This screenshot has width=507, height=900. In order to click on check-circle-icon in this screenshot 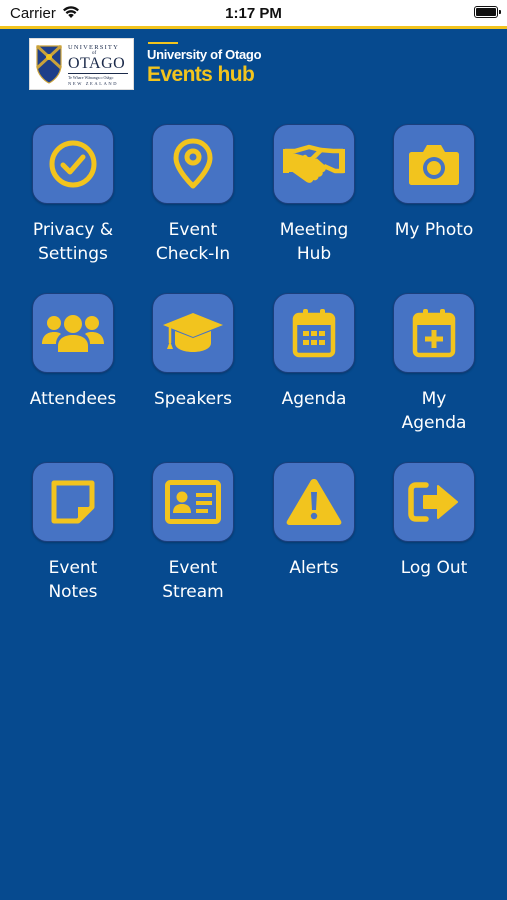, I will do `click(73, 164)`.